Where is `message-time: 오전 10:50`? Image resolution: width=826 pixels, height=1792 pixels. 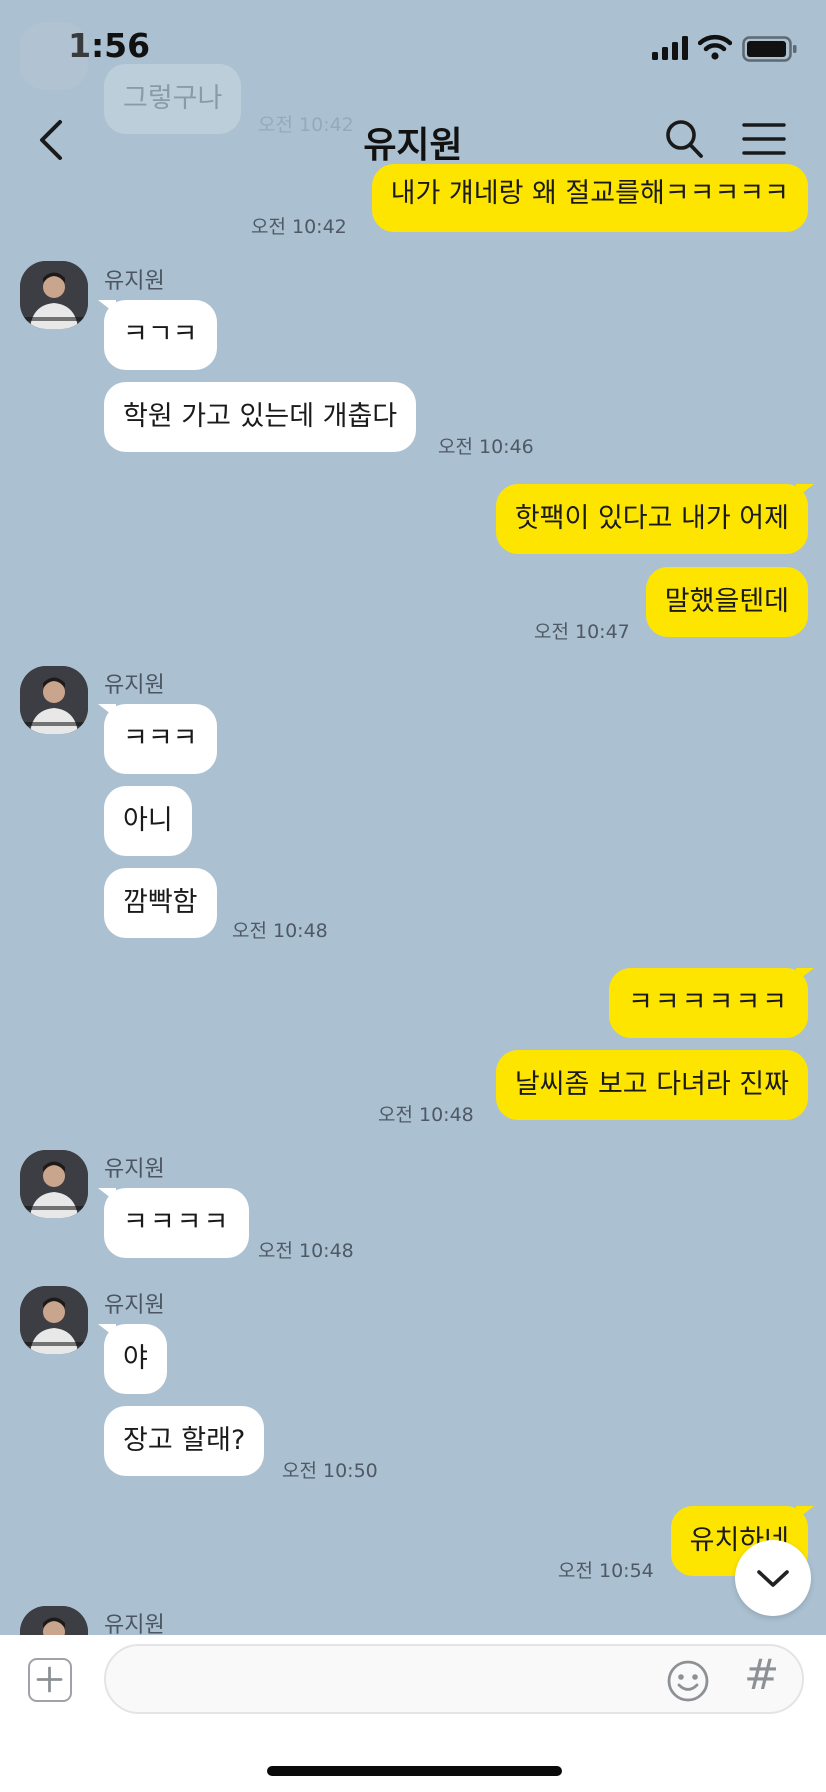
message-time: 오전 10:50 is located at coordinates (330, 1471).